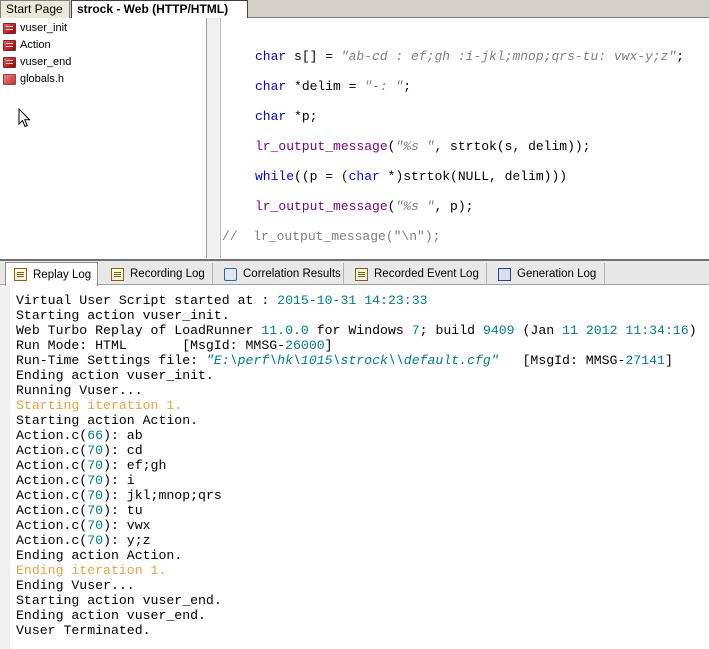 The height and width of the screenshot is (649, 709). I want to click on tab-recording-log: Recording Log, so click(158, 274).